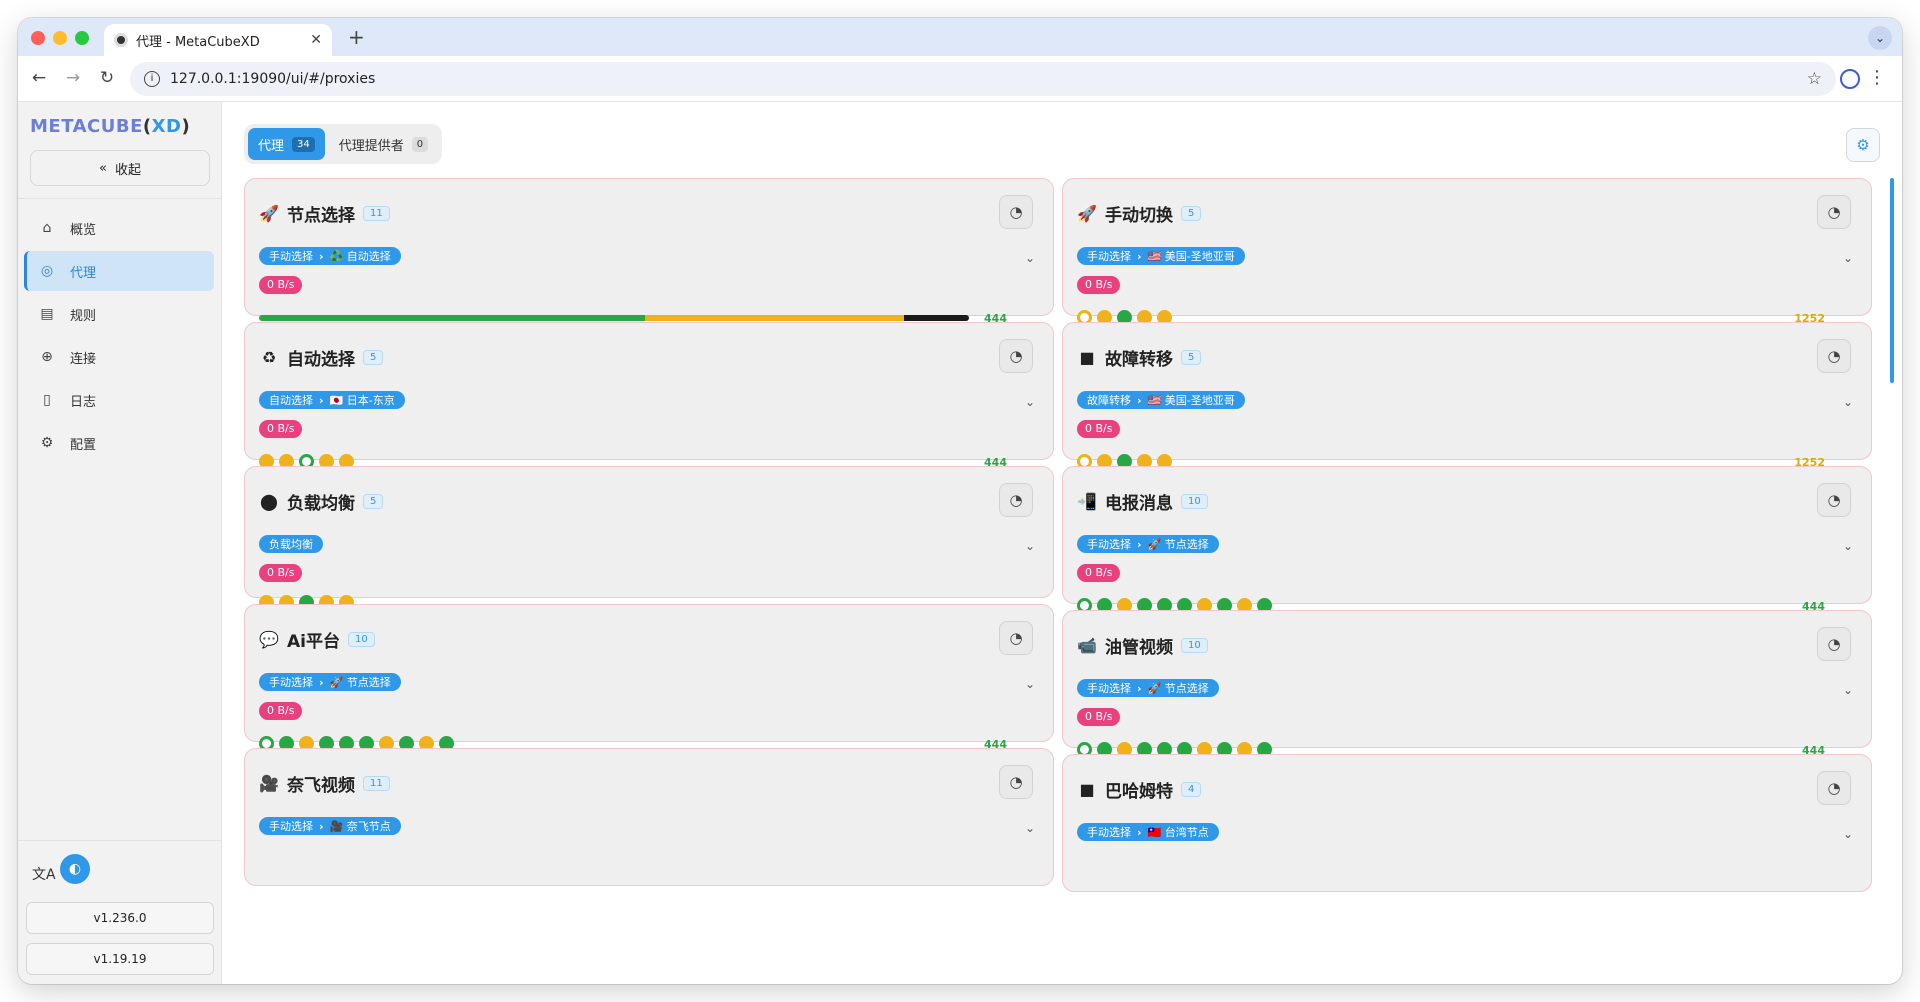  Describe the element at coordinates (1467, 823) in the screenshot. I see `proxy-group-card: ■ 巴哈姆特 4 ◔ 手动选择 › 🇹🇼 台湾节点 ⌄` at that location.